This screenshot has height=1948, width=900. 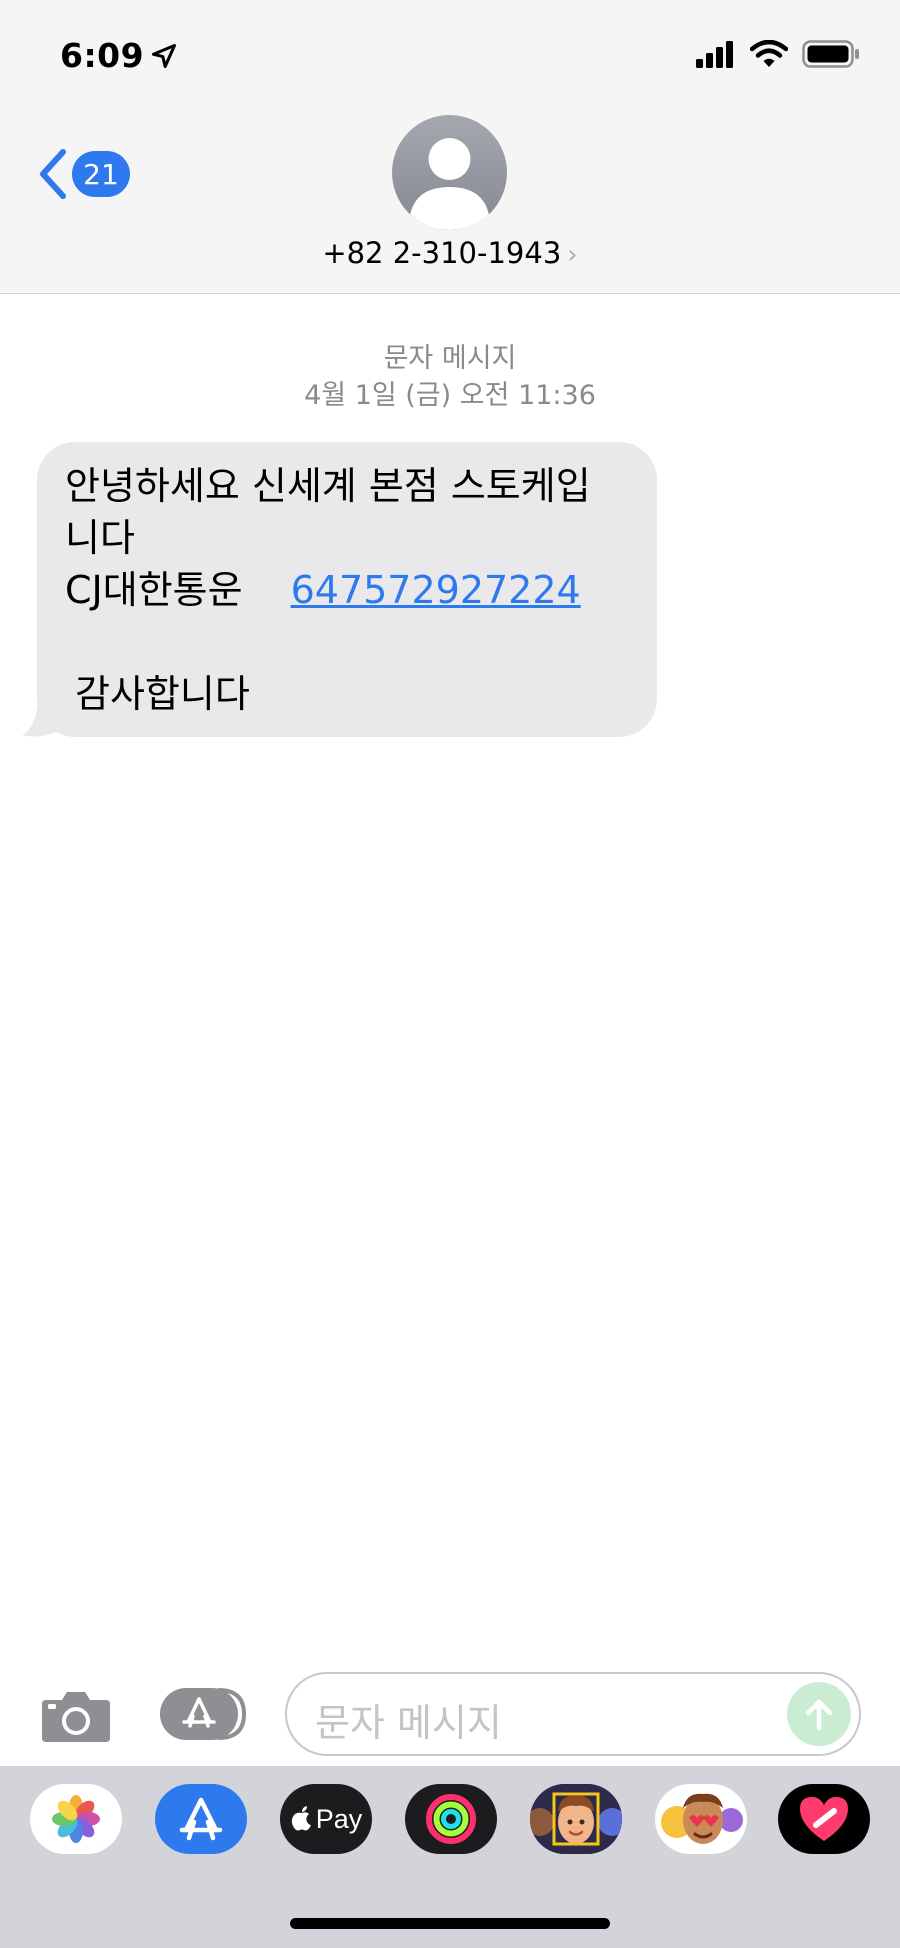 I want to click on status-time: 6:09, so click(x=119, y=55).